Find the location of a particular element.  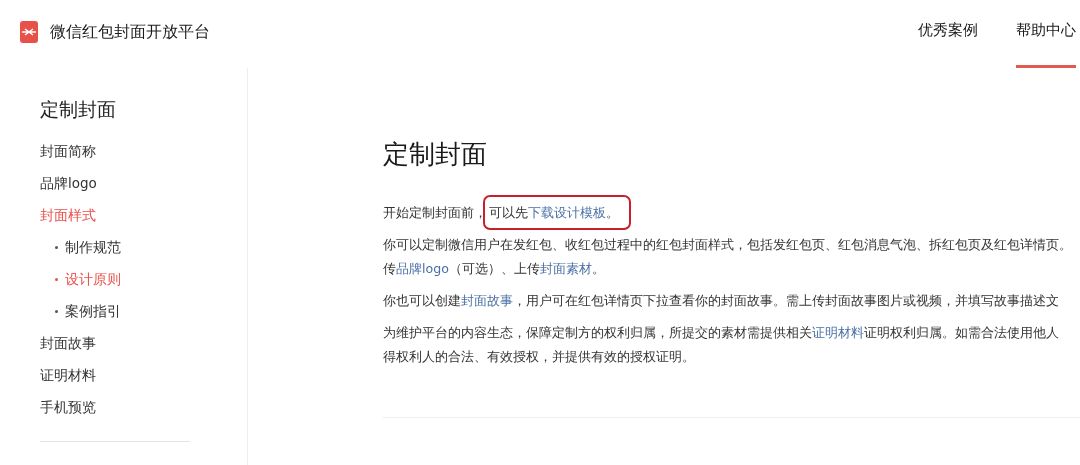

sidebar-subitem: 制作规范 is located at coordinates (93, 247).